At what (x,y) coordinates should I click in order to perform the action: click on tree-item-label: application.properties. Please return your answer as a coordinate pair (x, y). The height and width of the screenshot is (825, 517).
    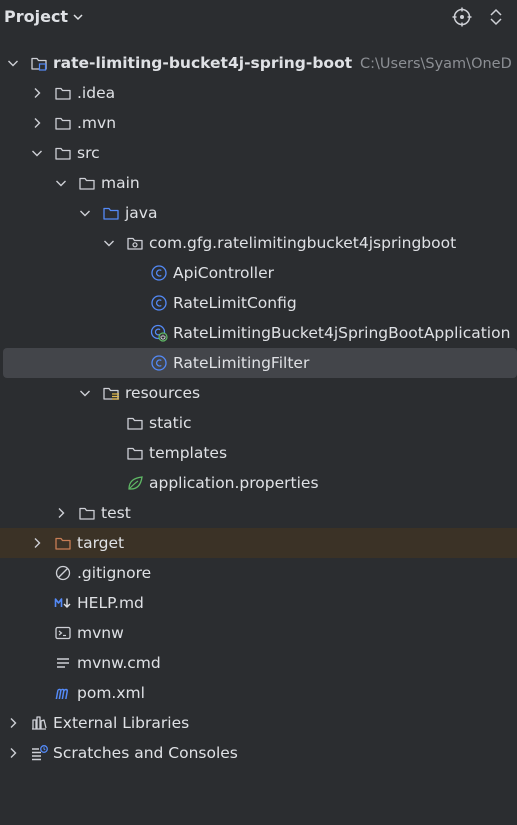
    Looking at the image, I should click on (234, 483).